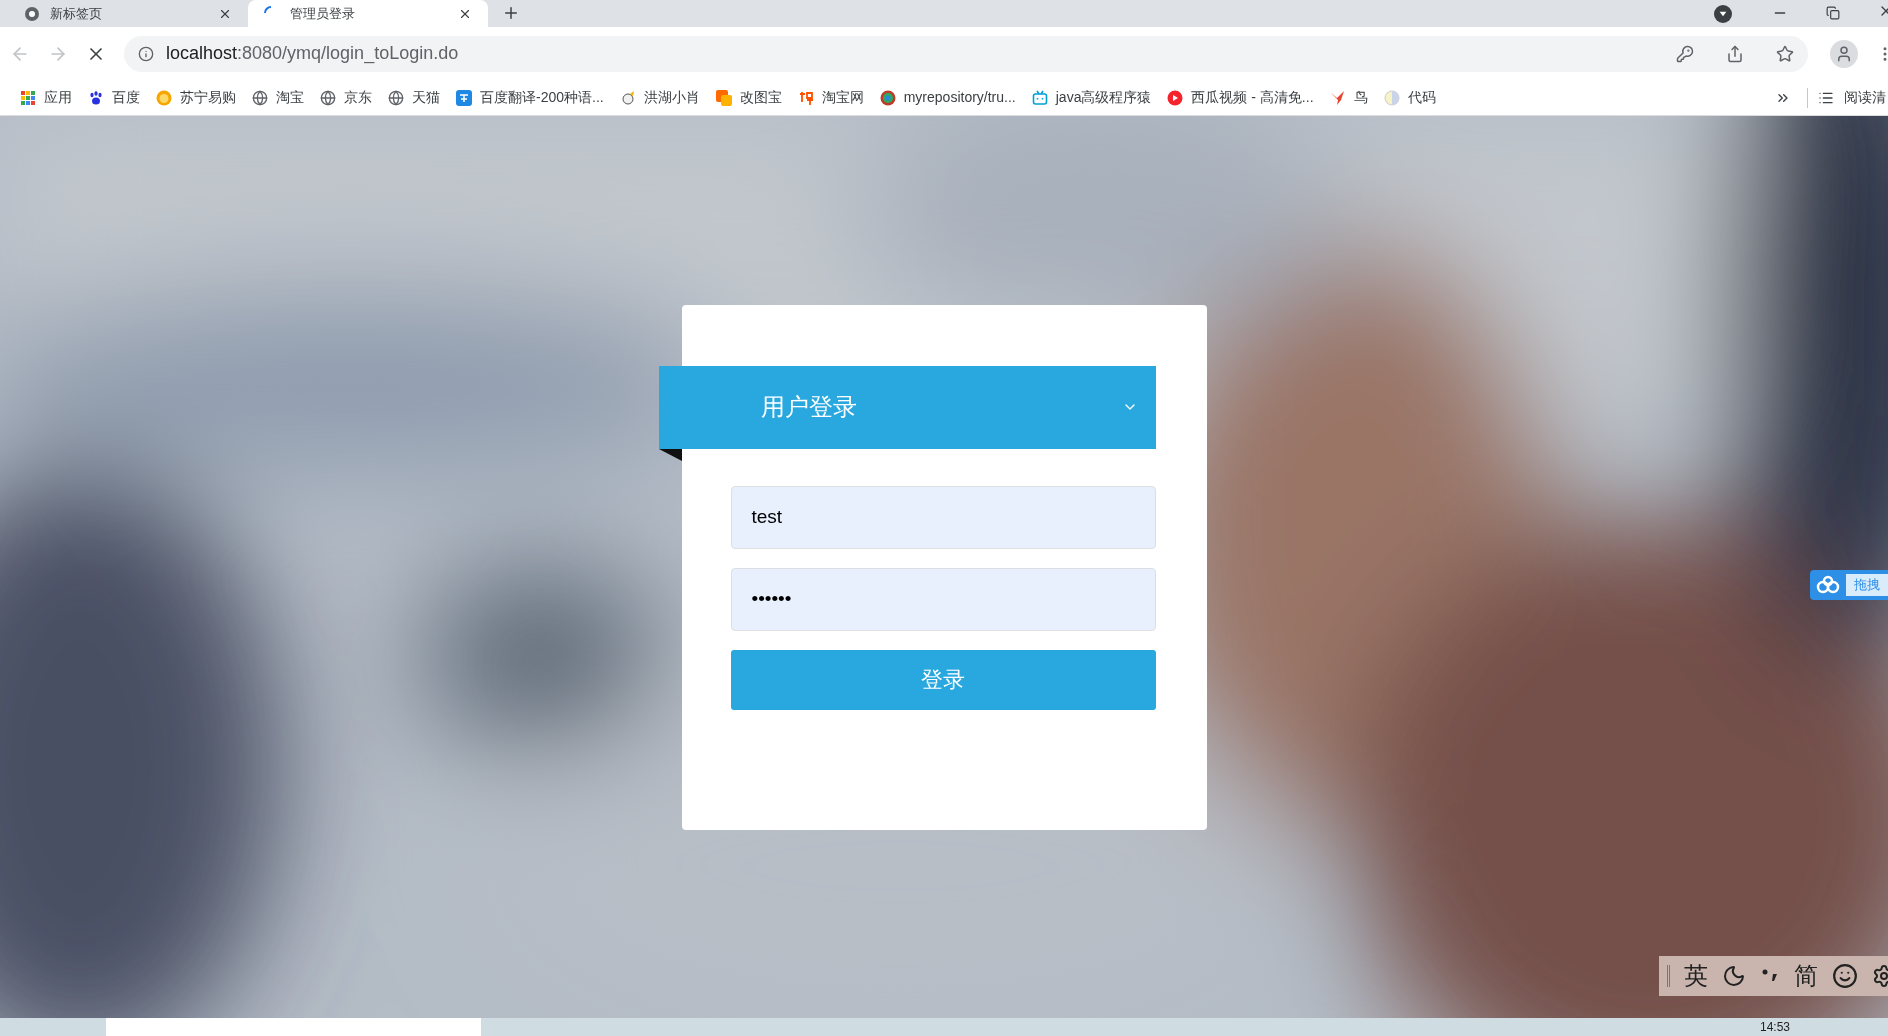  I want to click on ribbon-fold-icon, so click(670, 454).